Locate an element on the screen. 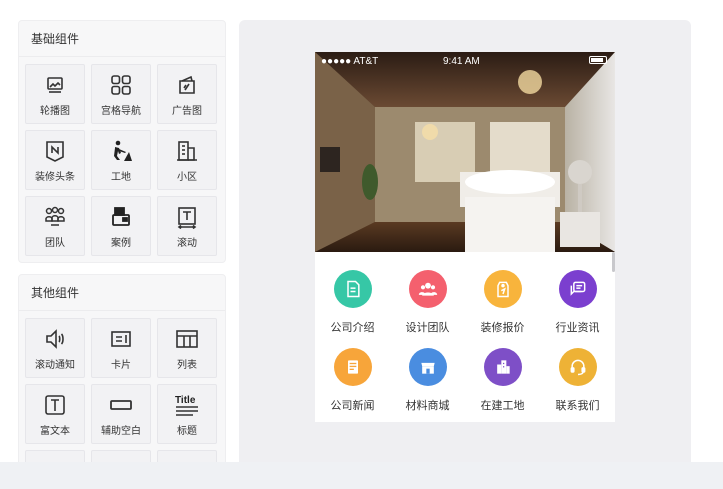 The width and height of the screenshot is (723, 489). nav-label: 在建工地 is located at coordinates (502, 406).